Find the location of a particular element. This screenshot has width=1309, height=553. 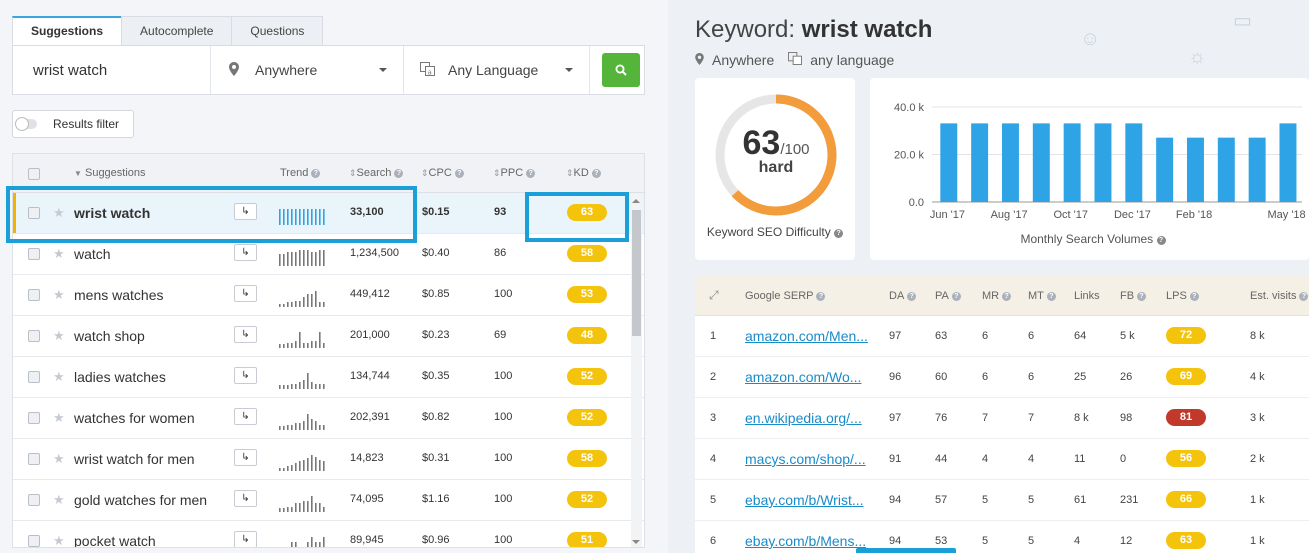

select-all-checkbox is located at coordinates (34, 174).